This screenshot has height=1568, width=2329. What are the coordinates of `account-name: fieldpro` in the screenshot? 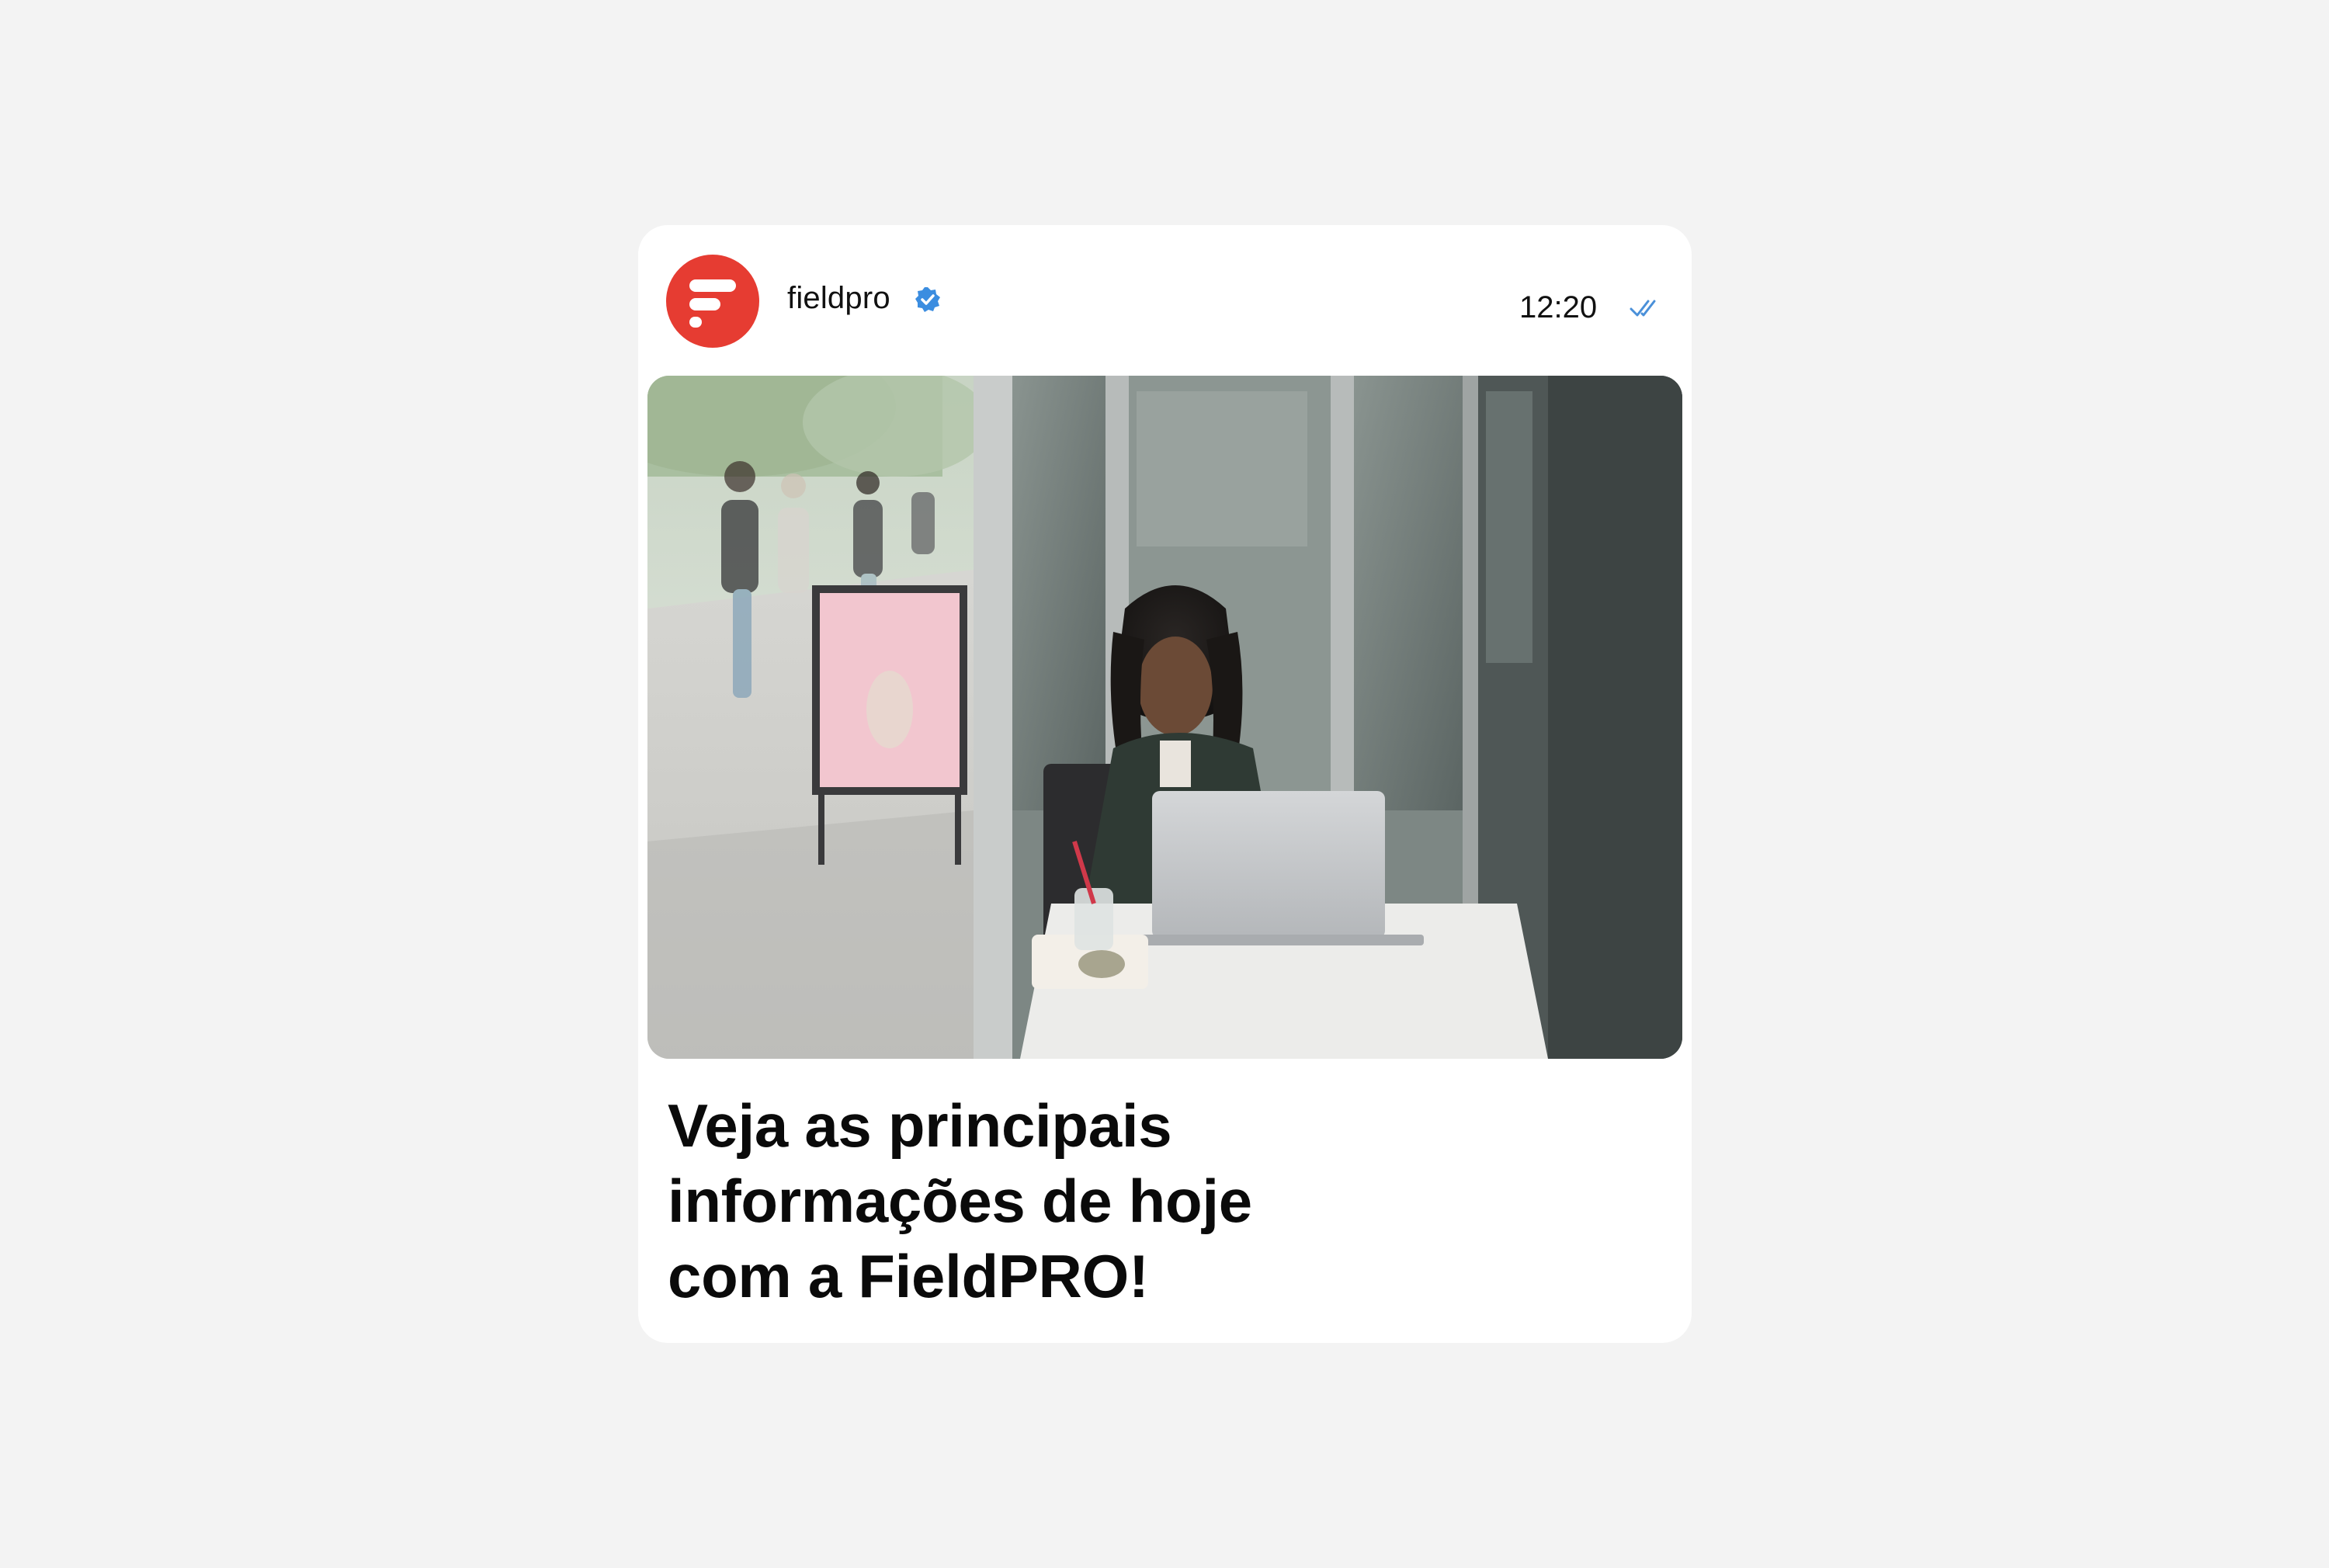 It's located at (838, 298).